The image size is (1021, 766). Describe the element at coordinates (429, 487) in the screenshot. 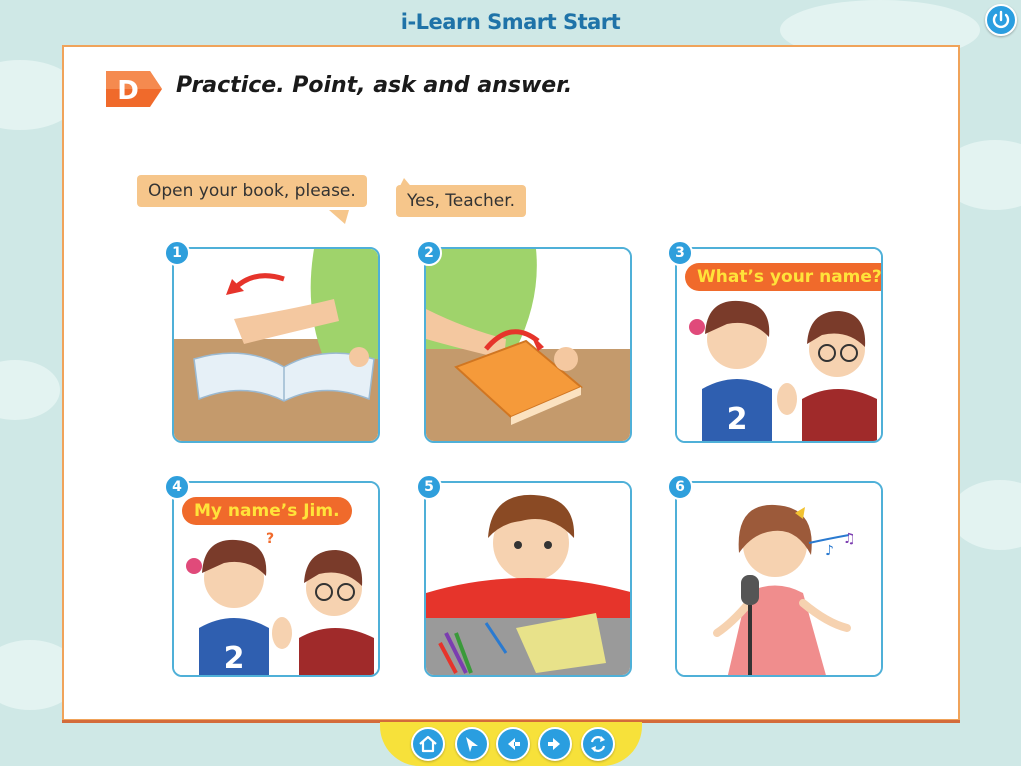

I see `panel-number-5: 5` at that location.